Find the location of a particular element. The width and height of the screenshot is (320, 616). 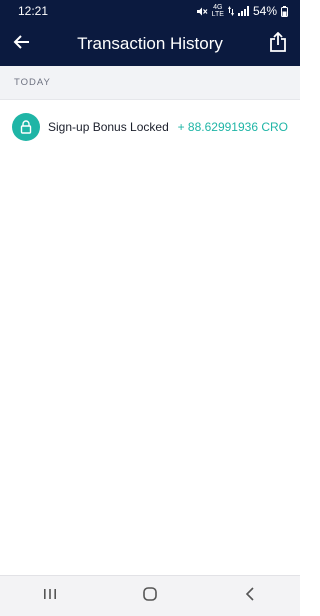

recent-apps-button is located at coordinates (50, 596).